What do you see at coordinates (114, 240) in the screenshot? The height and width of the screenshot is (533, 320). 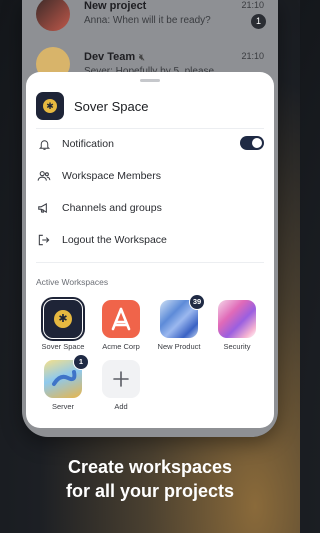 I see `menu-label: Logout the Workspace` at bounding box center [114, 240].